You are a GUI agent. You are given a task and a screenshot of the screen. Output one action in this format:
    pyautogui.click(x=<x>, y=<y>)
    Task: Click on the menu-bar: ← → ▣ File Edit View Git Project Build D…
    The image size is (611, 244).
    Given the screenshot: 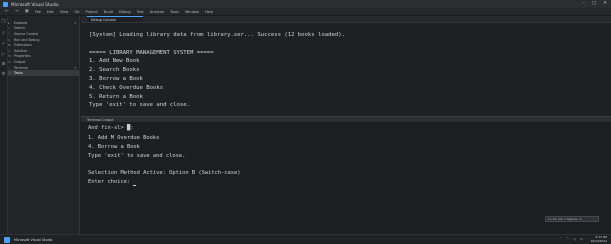 What is the action you would take?
    pyautogui.click(x=305, y=12)
    